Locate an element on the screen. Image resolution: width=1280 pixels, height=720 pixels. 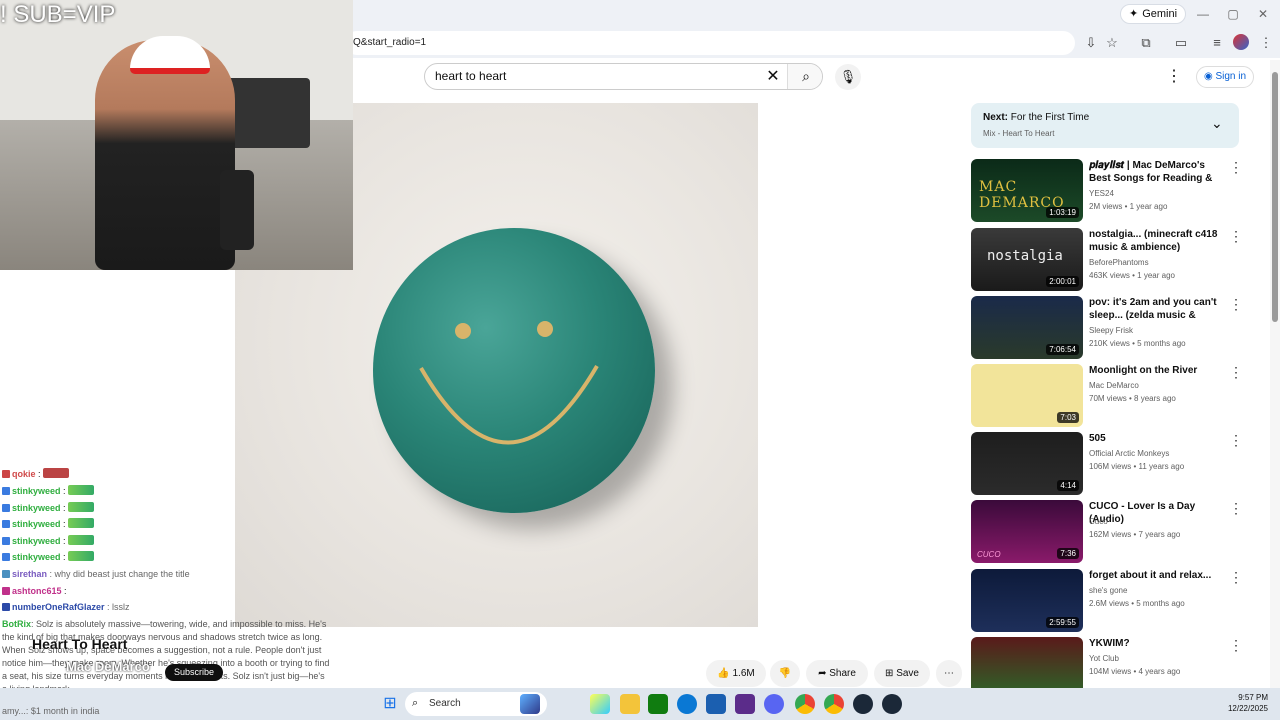
microphone-icon: 🎙 is located at coordinates (848, 77).